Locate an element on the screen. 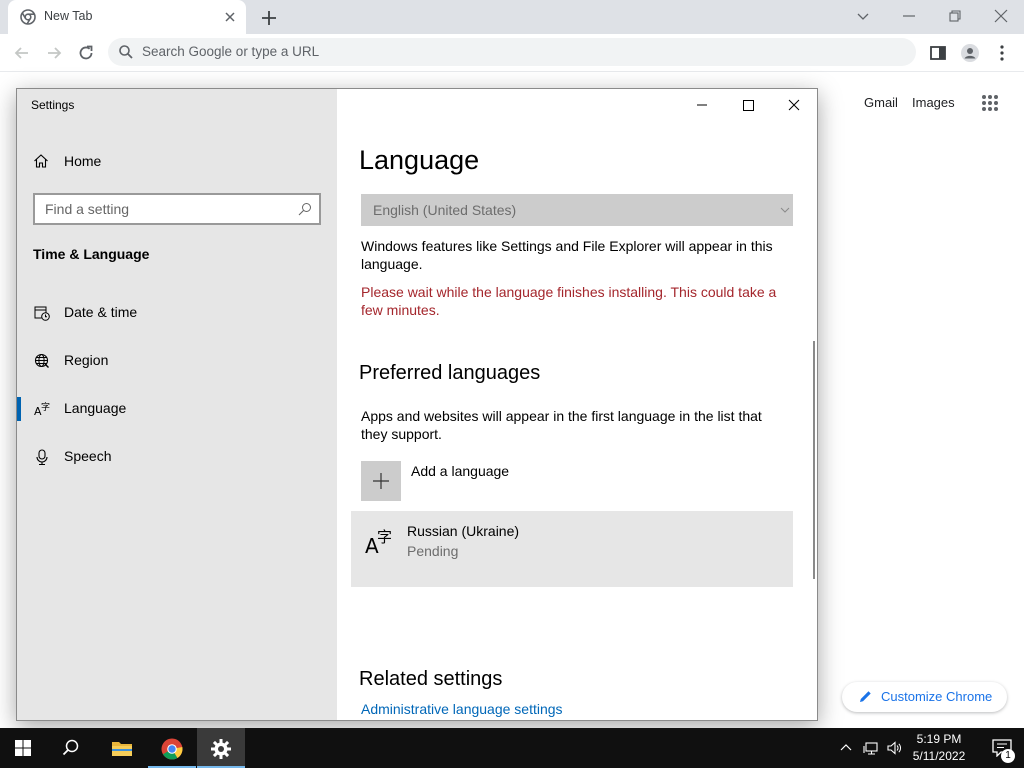 Image resolution: width=1024 pixels, height=768 pixels. omnibox-placeholder: Search Google or type a URL is located at coordinates (231, 51).